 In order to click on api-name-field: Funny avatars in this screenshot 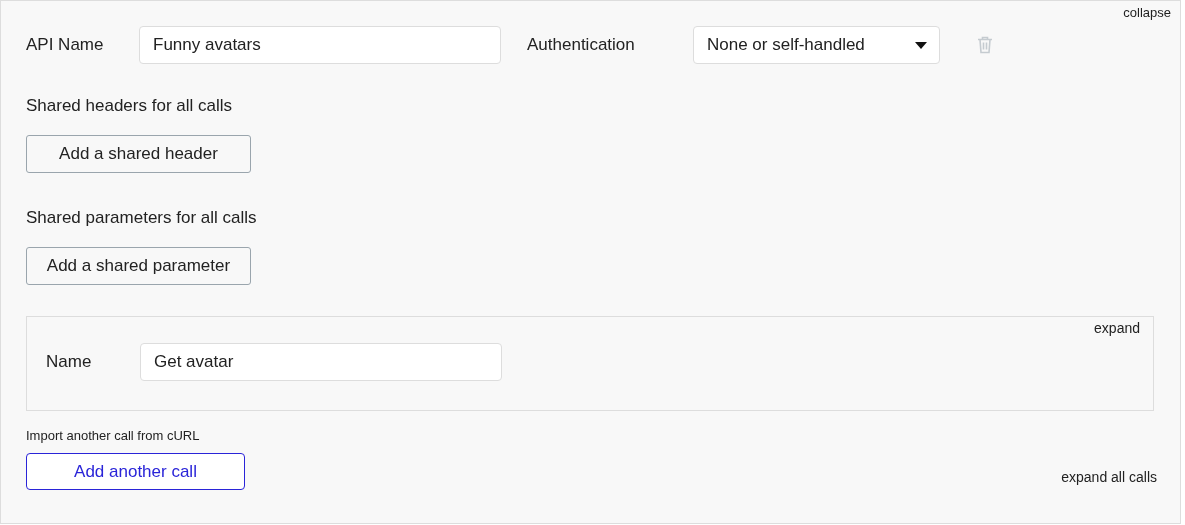, I will do `click(320, 45)`.